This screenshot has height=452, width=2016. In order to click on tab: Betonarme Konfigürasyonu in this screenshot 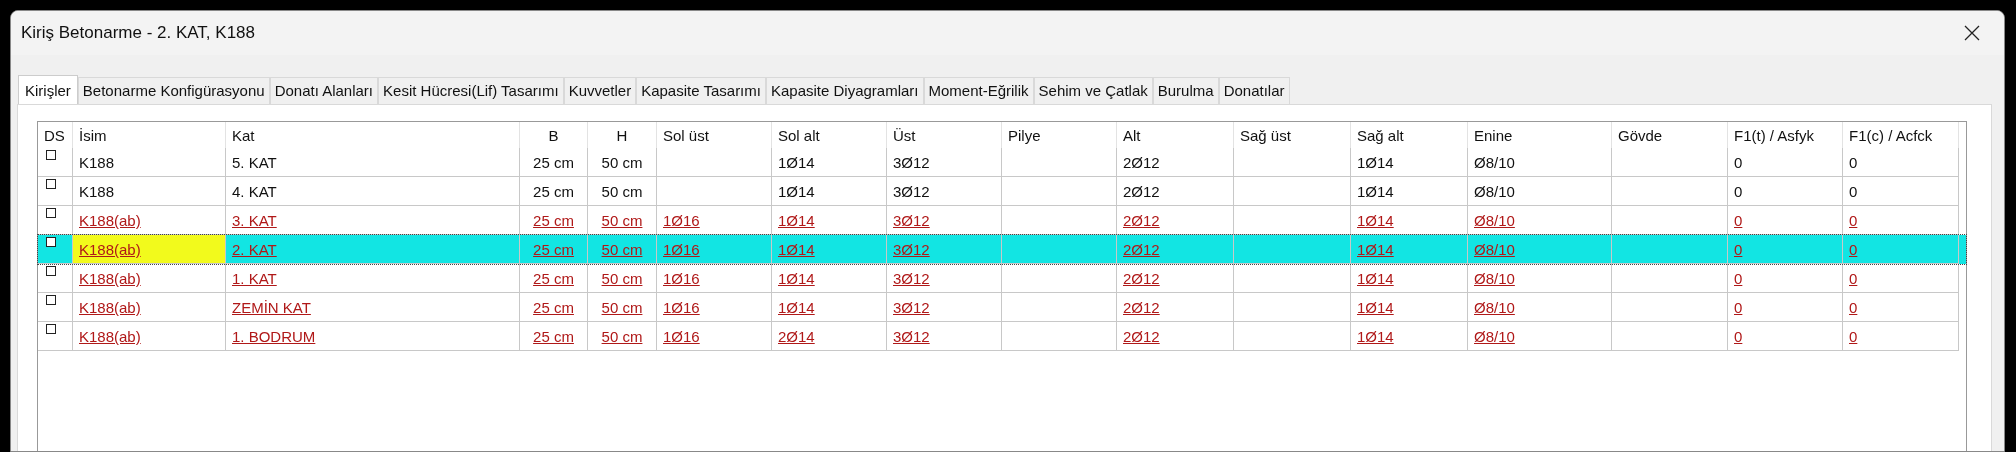, I will do `click(173, 90)`.